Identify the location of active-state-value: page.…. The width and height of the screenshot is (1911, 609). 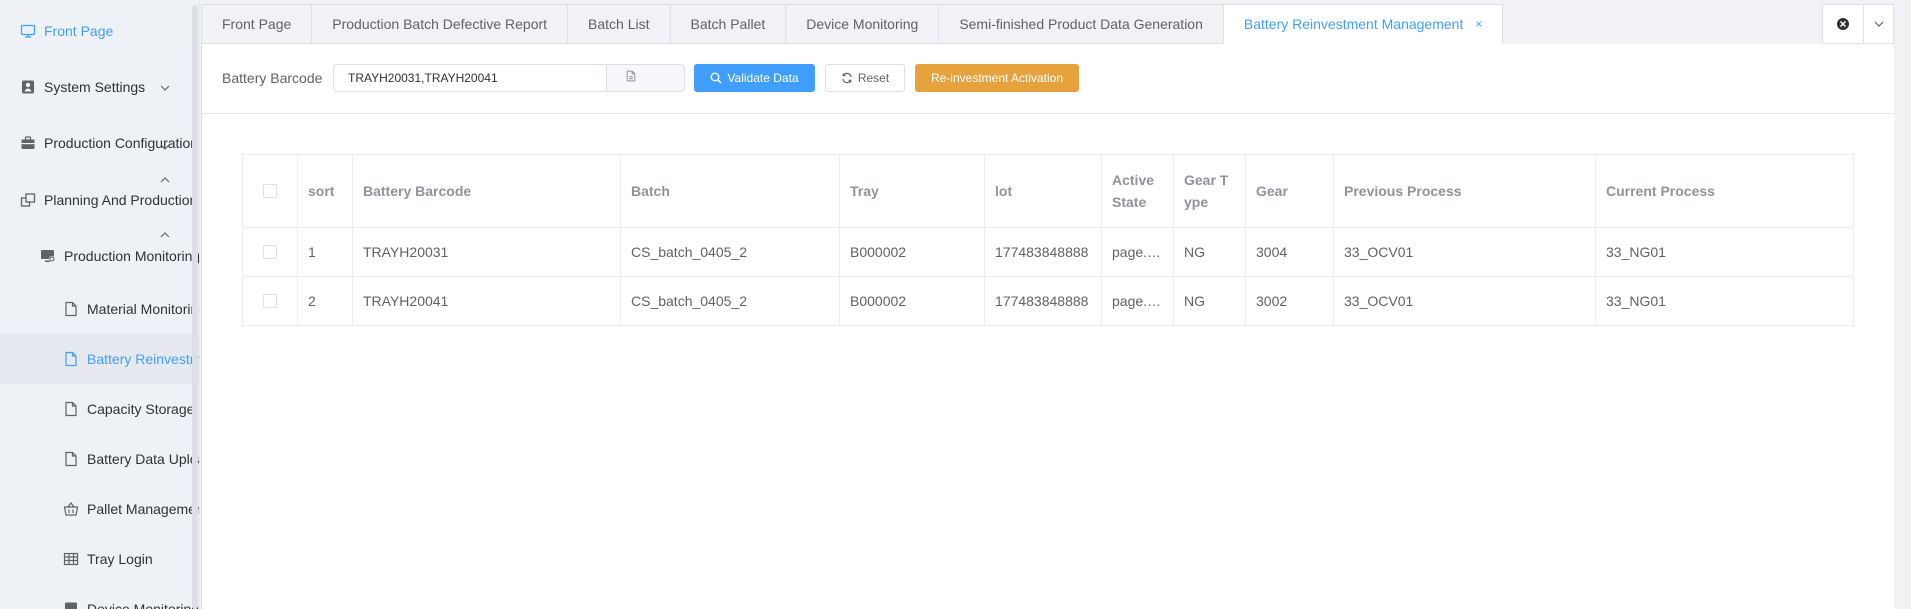
(1137, 301).